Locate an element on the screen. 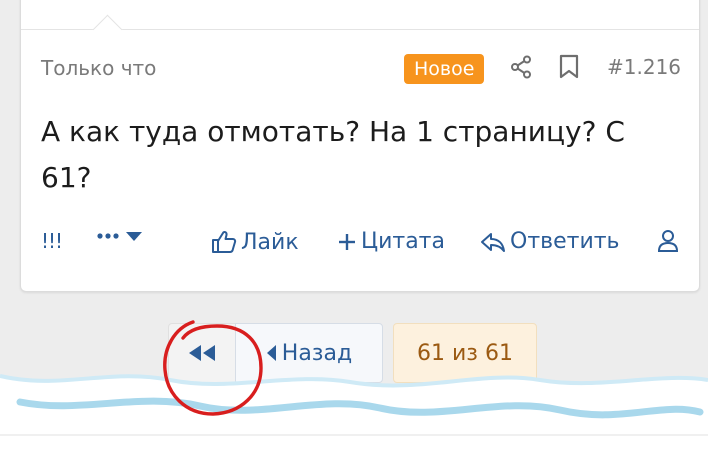 This screenshot has width=708, height=458. new-badge: Новое is located at coordinates (444, 69).